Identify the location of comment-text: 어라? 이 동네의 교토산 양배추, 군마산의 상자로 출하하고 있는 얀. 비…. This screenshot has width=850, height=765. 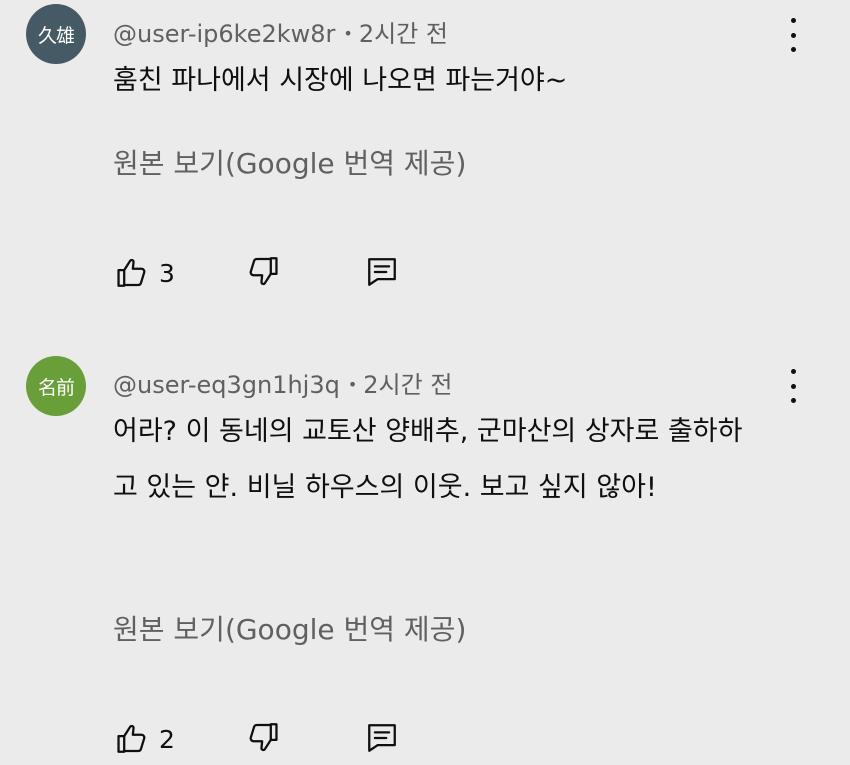
(428, 459).